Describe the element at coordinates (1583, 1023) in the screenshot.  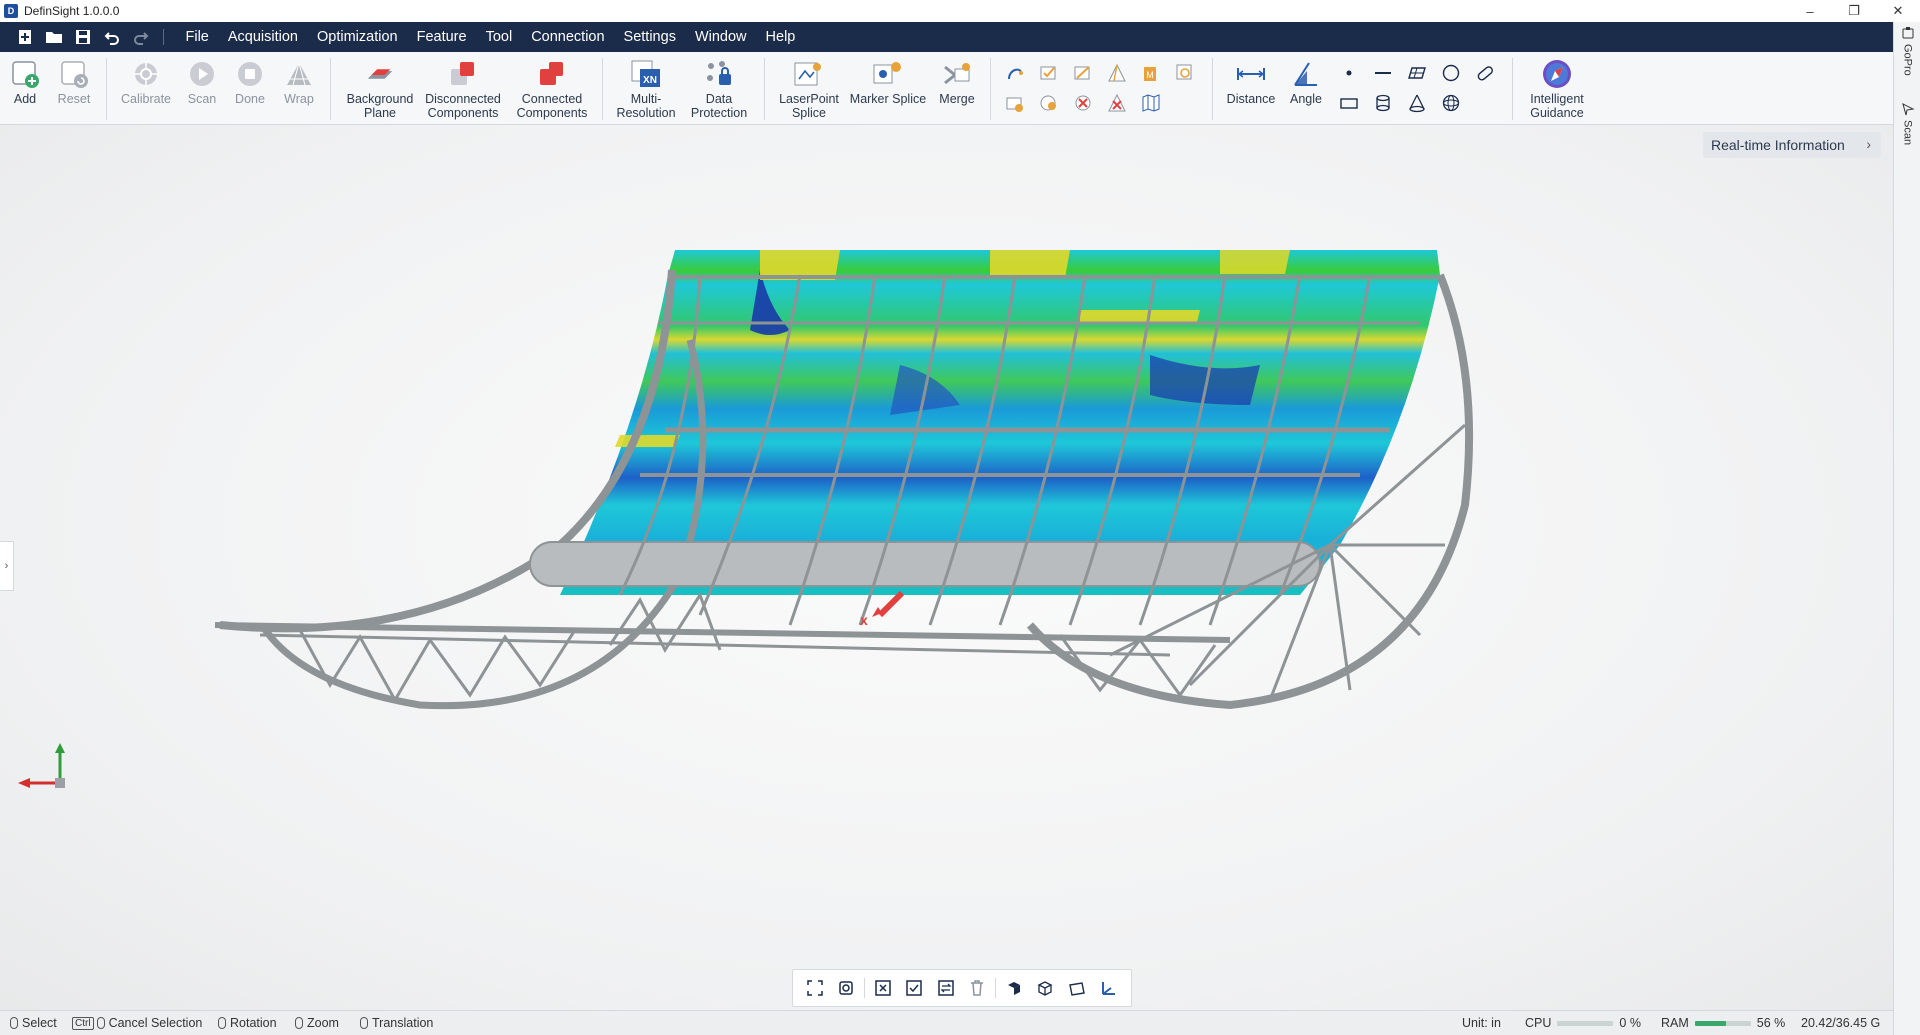
I see `cpu-indicator: CPU 0 %` at that location.